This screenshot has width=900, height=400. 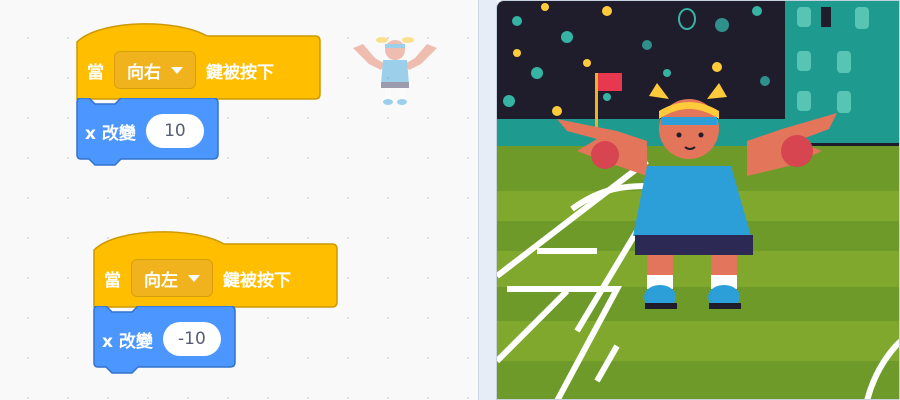 I want to click on change-x-value-input: 10, so click(x=174, y=131).